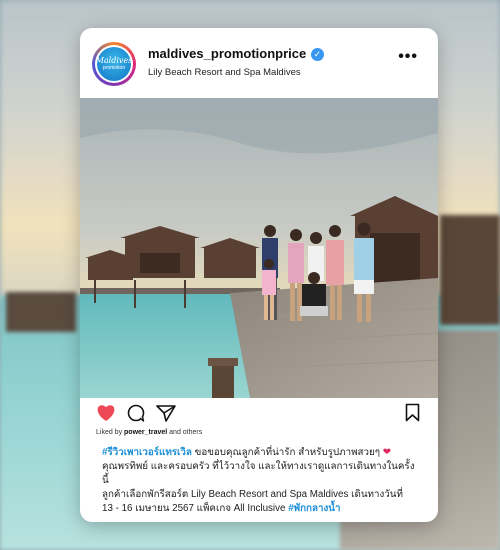 The width and height of the screenshot is (500, 550). I want to click on caption-line-1: ขอขอบคุณลูกค้าที่น่ารัก สำหรับรูปภาพสวยๆ, so click(287, 452).